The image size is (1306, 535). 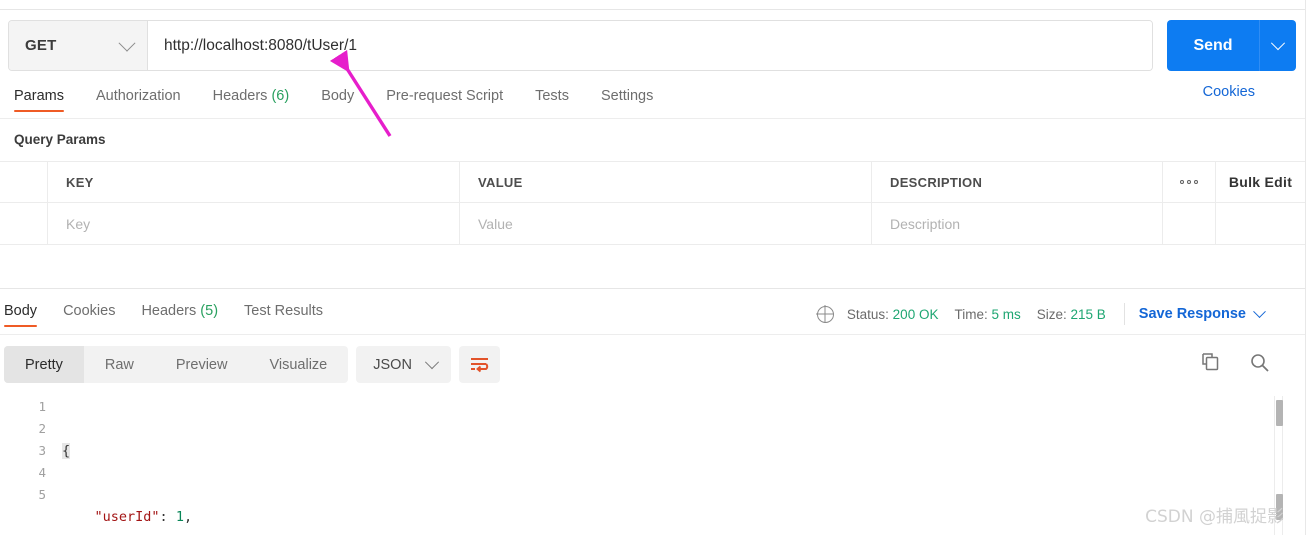 What do you see at coordinates (915, 314) in the screenshot?
I see `status-value: 200 OK` at bounding box center [915, 314].